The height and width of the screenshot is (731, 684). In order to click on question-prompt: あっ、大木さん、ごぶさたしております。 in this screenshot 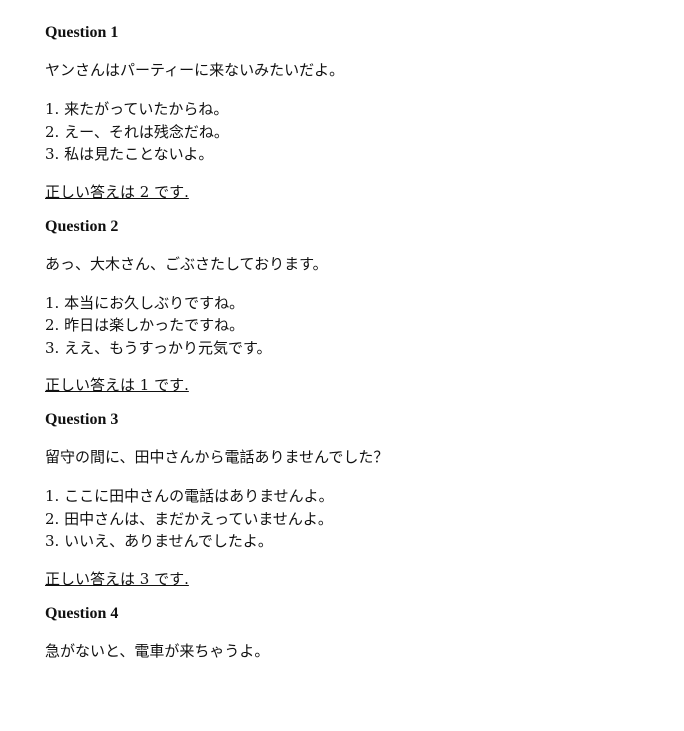, I will do `click(186, 263)`.